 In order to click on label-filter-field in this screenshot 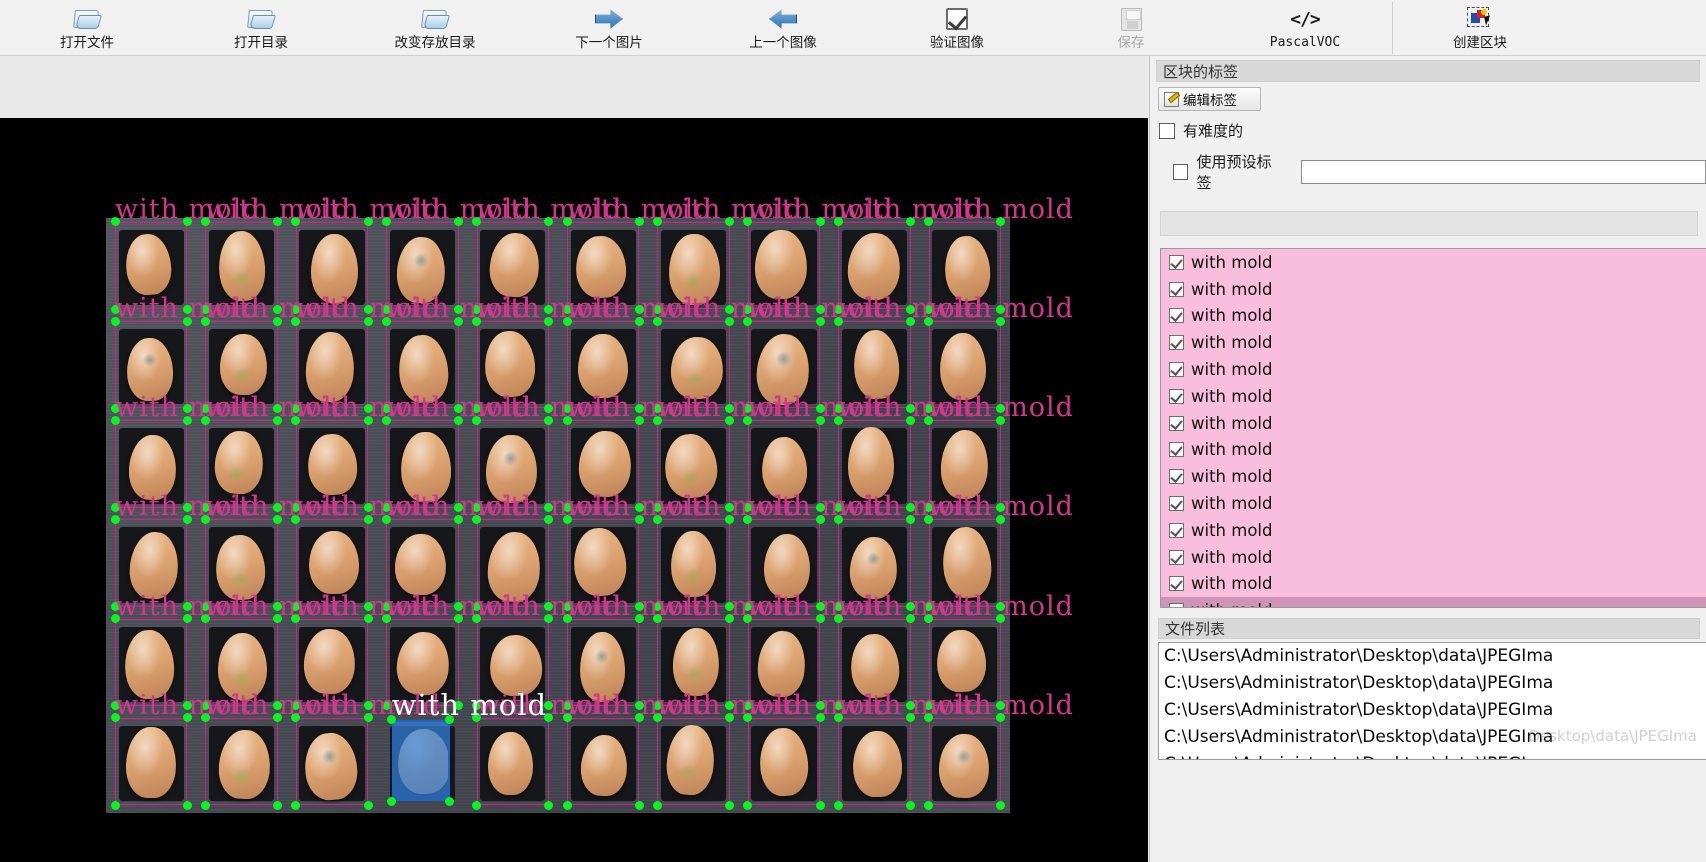, I will do `click(1429, 223)`.